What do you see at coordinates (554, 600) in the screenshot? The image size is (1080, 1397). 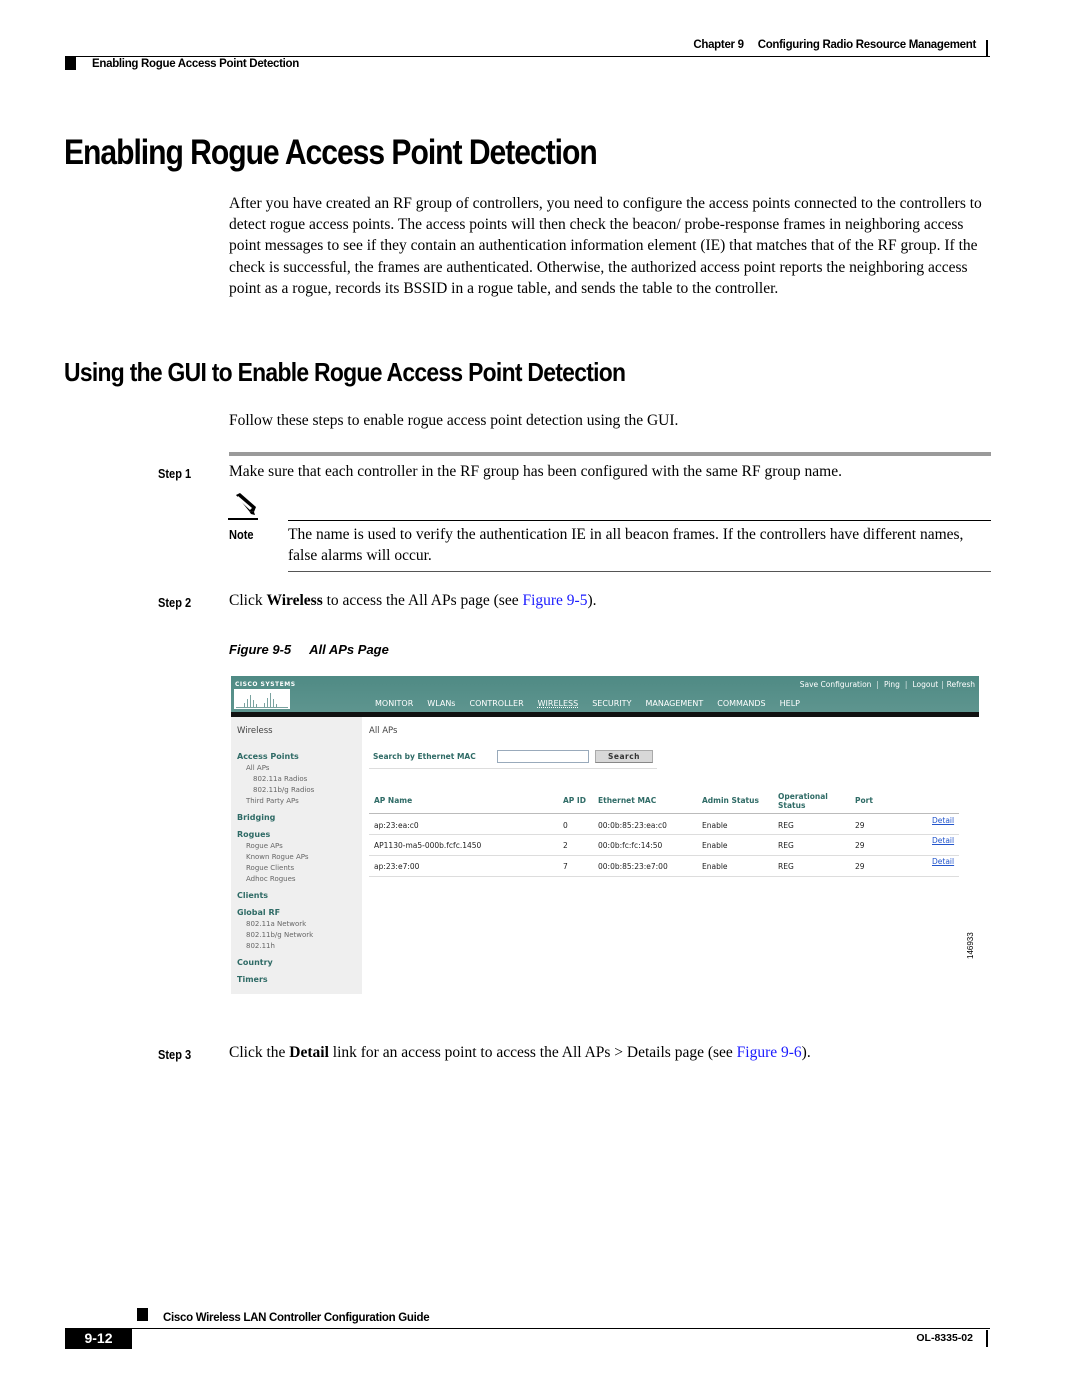 I see `figure-9-5-link: Figure 9-5` at bounding box center [554, 600].